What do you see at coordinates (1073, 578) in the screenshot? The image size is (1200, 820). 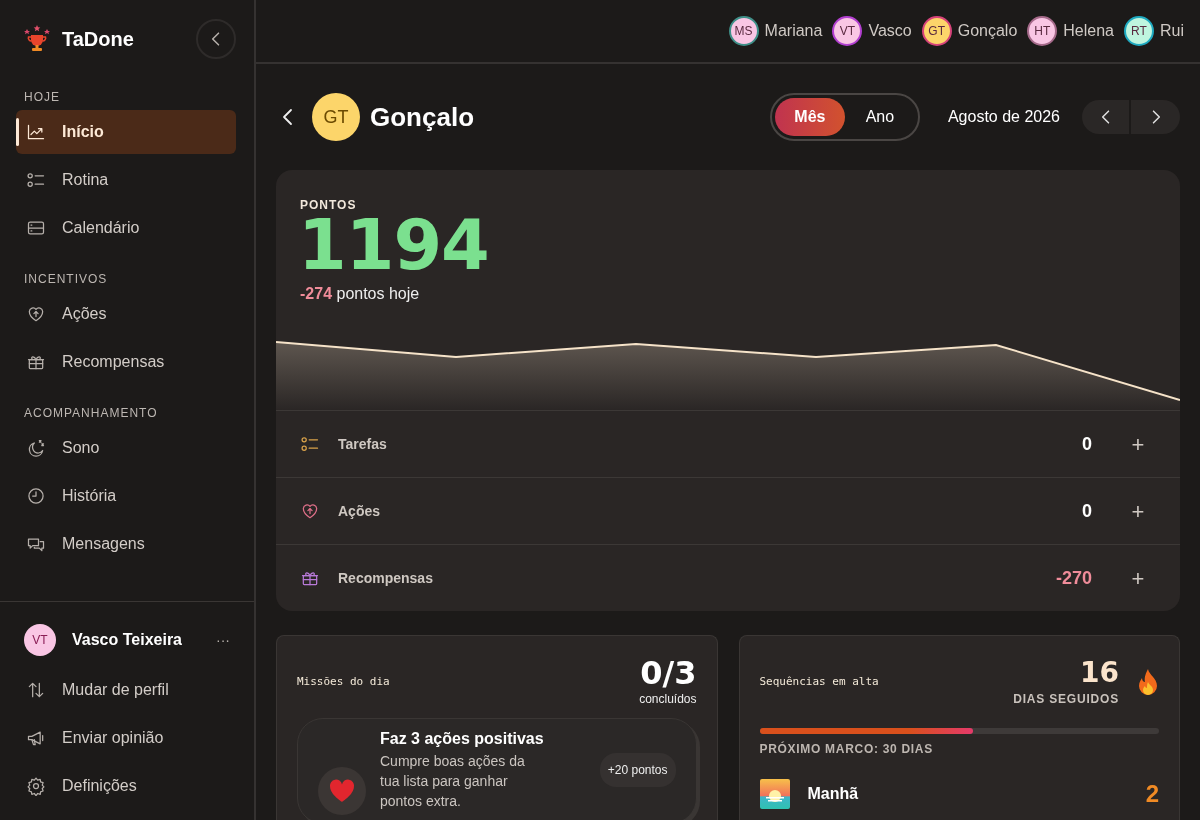 I see `stat-value: -270` at bounding box center [1073, 578].